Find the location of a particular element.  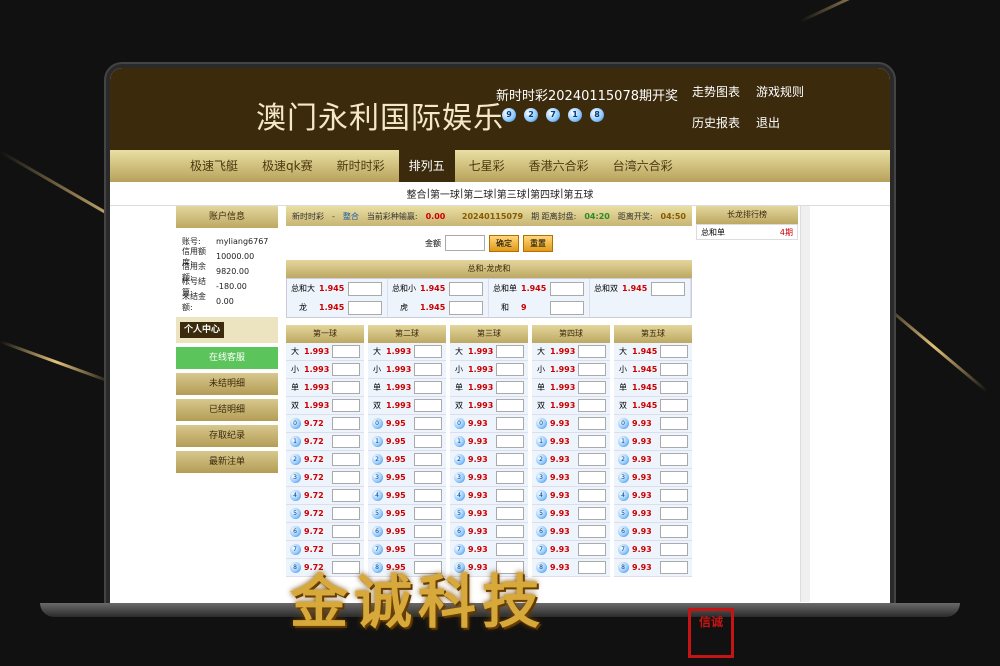

menu-item: 在线客服 is located at coordinates (227, 358).